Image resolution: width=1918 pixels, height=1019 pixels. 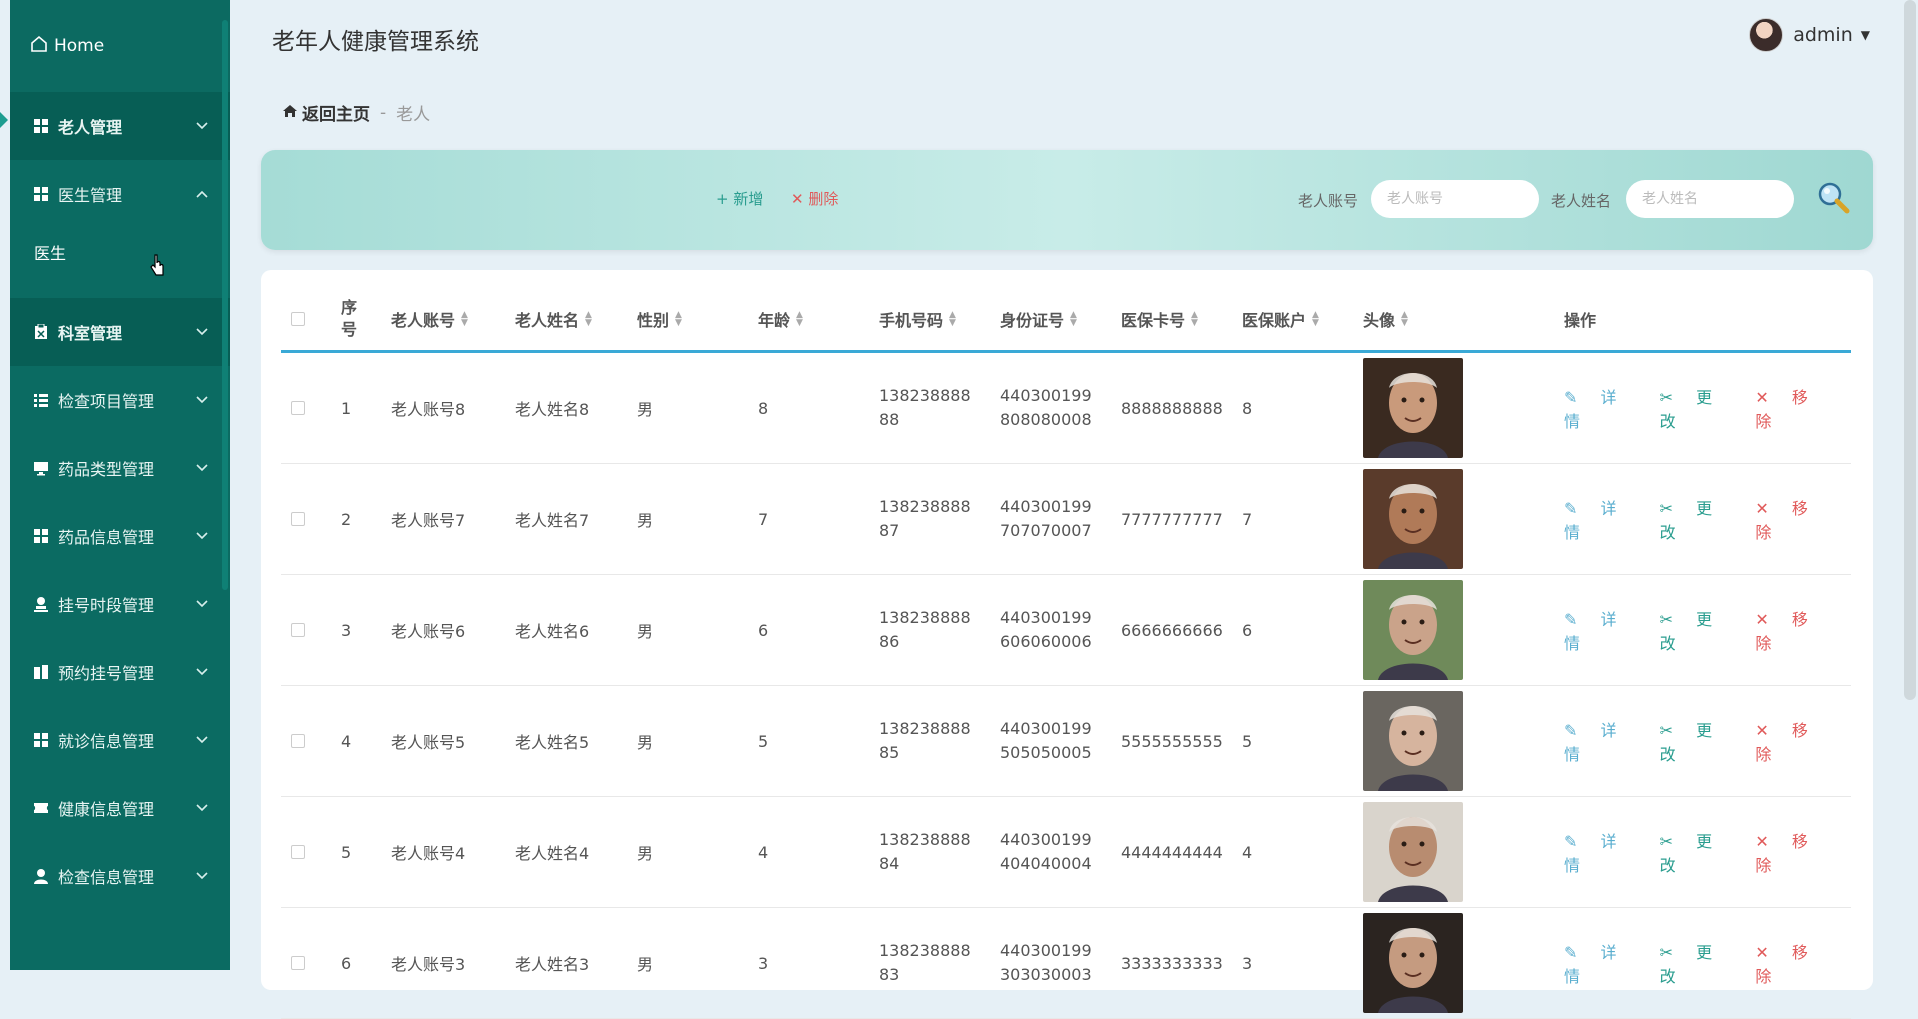 What do you see at coordinates (739, 198) in the screenshot?
I see `add-button: + 新增` at bounding box center [739, 198].